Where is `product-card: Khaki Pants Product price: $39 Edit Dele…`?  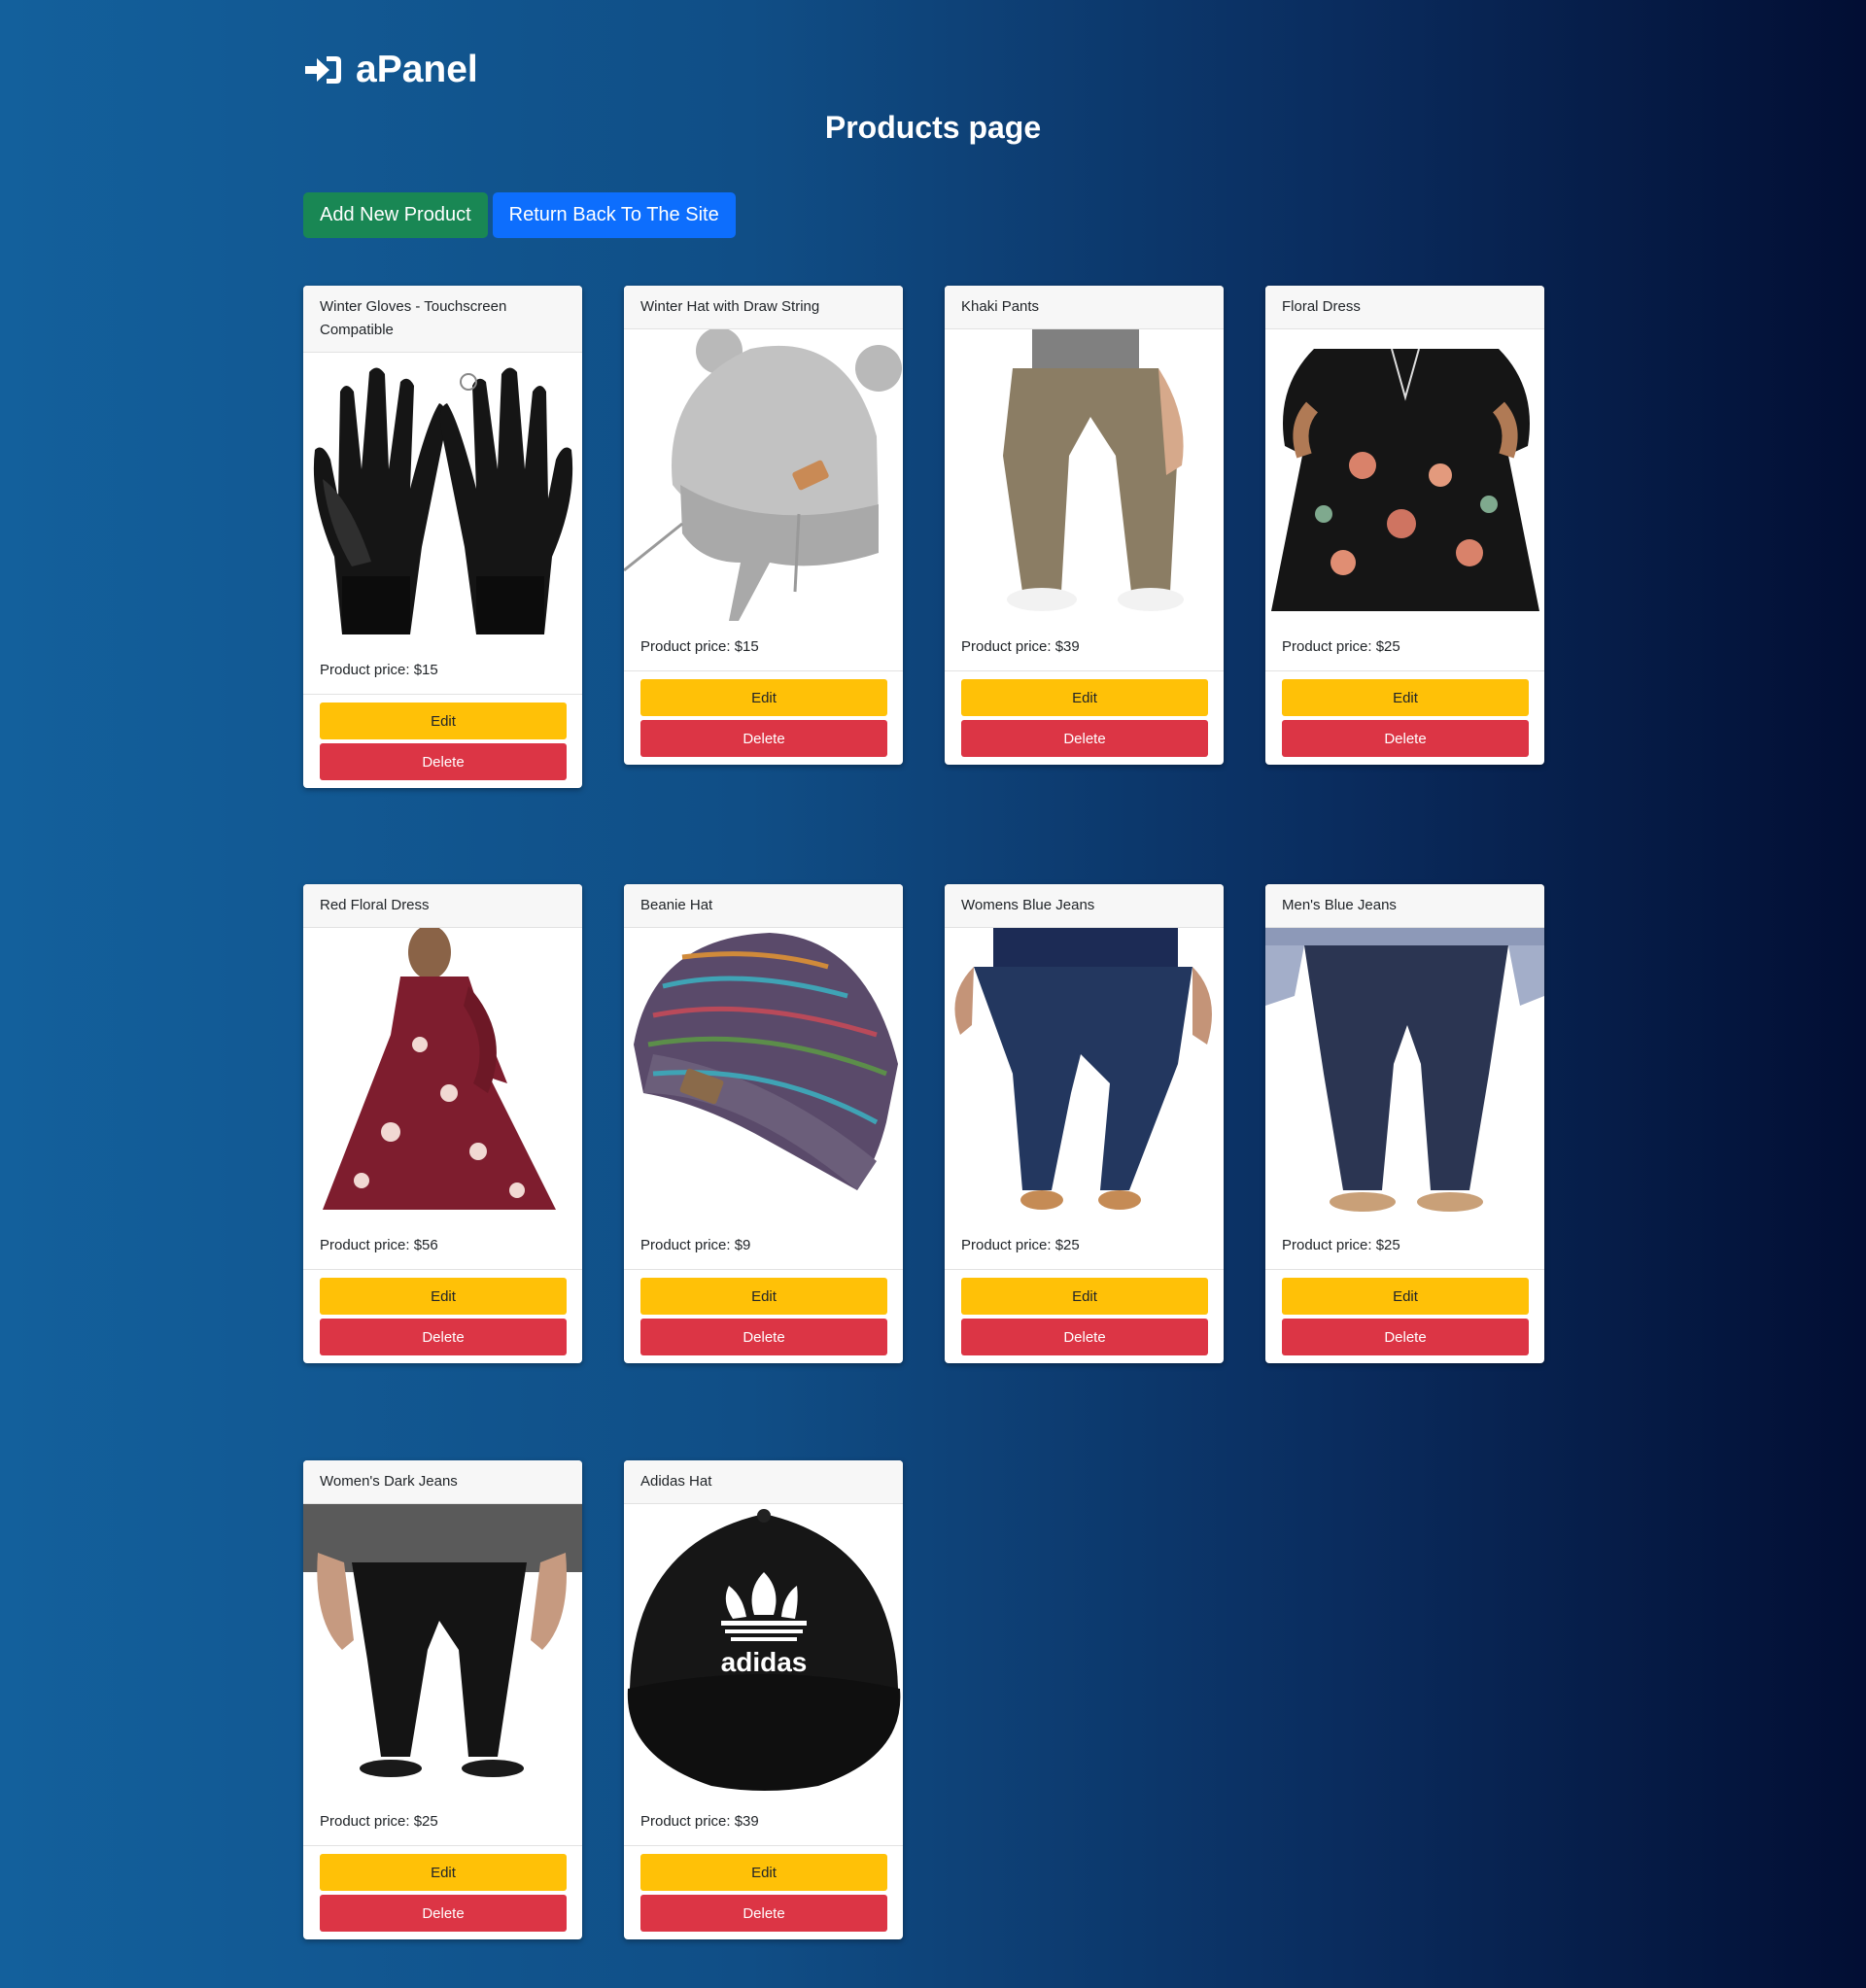 product-card: Khaki Pants Product price: $39 Edit Dele… is located at coordinates (1084, 525).